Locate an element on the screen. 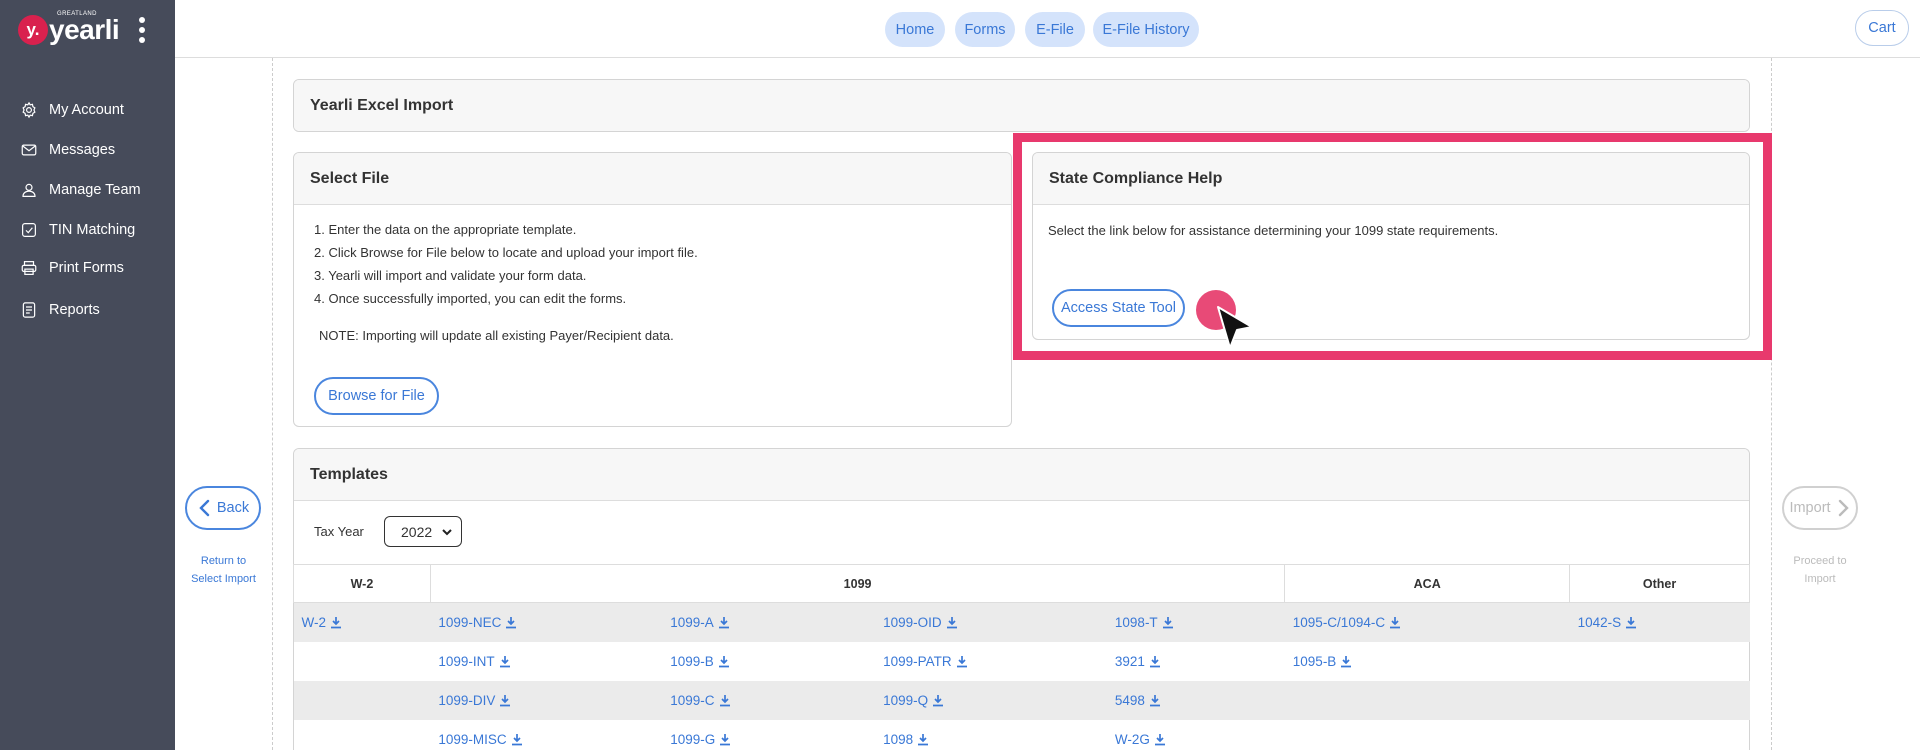 This screenshot has height=750, width=1920. table-row: 1099-MISC 1099-G 1098 W-2G is located at coordinates (1022, 735).